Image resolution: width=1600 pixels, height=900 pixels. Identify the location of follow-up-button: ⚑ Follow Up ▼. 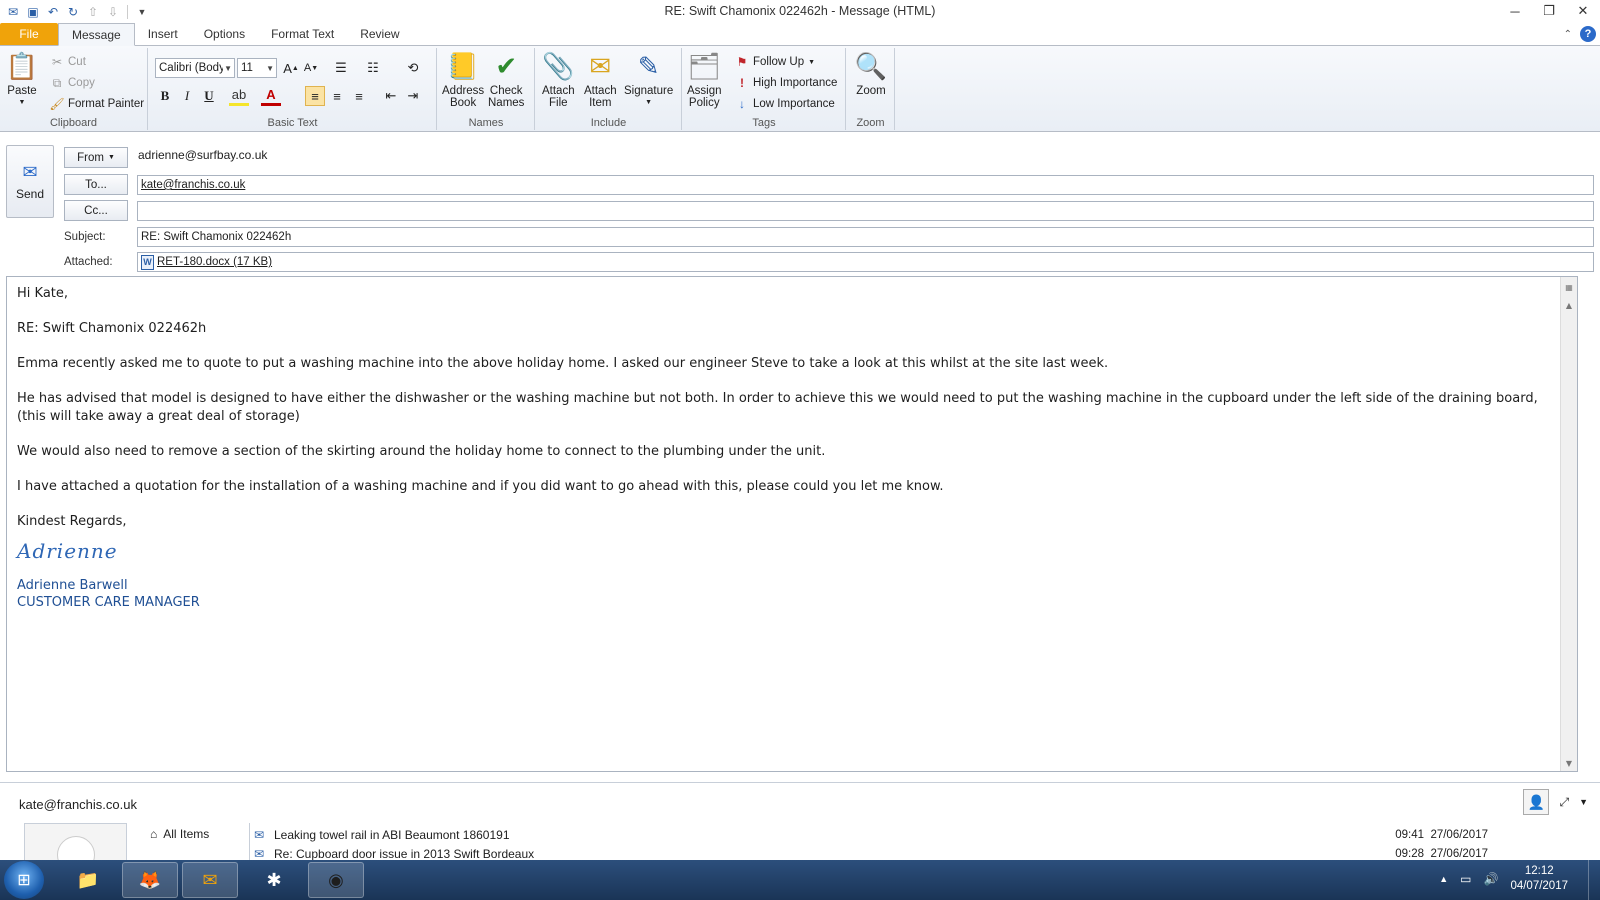
(775, 62).